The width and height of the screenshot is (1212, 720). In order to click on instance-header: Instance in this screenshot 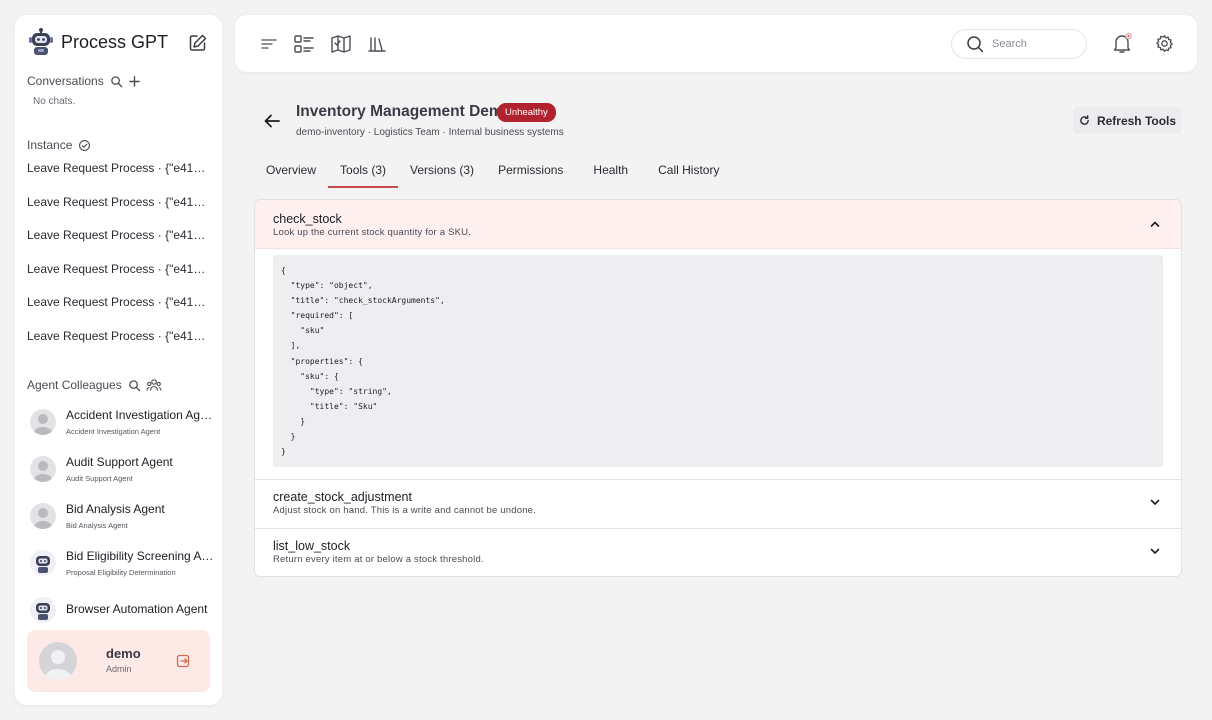, I will do `click(59, 145)`.